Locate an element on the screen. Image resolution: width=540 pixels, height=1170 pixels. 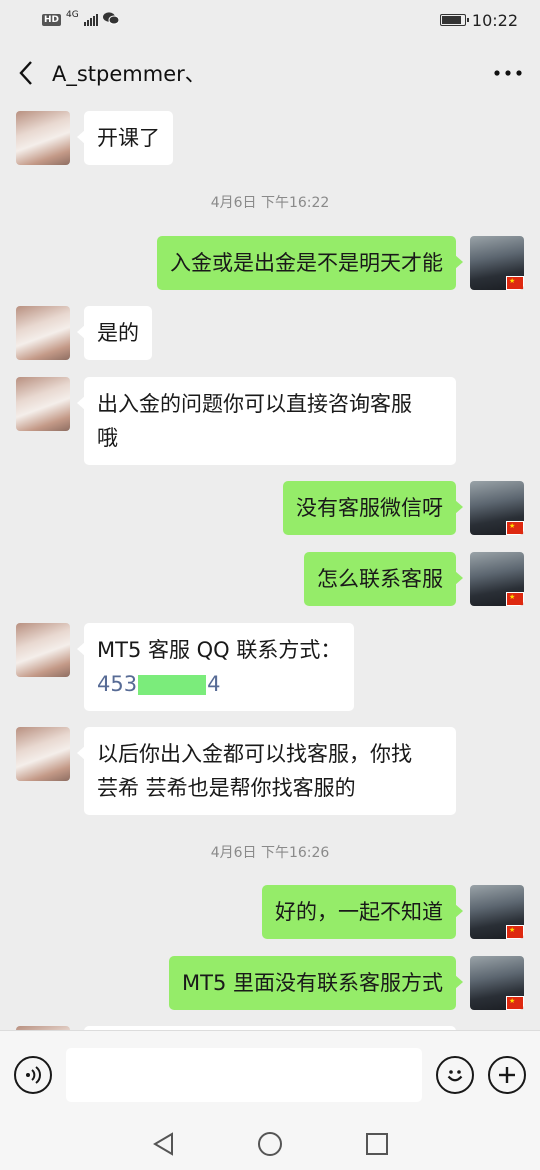
message-row: 出入金的问题你可以直接咨询客服 哦 is located at coordinates (236, 421).